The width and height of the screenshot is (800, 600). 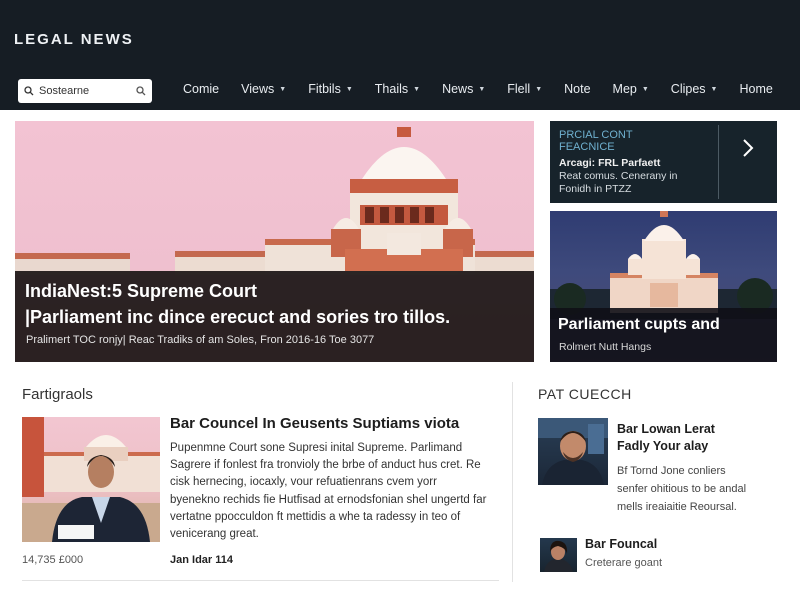 I want to click on side-headline: Parliament cupts and, so click(x=639, y=325).